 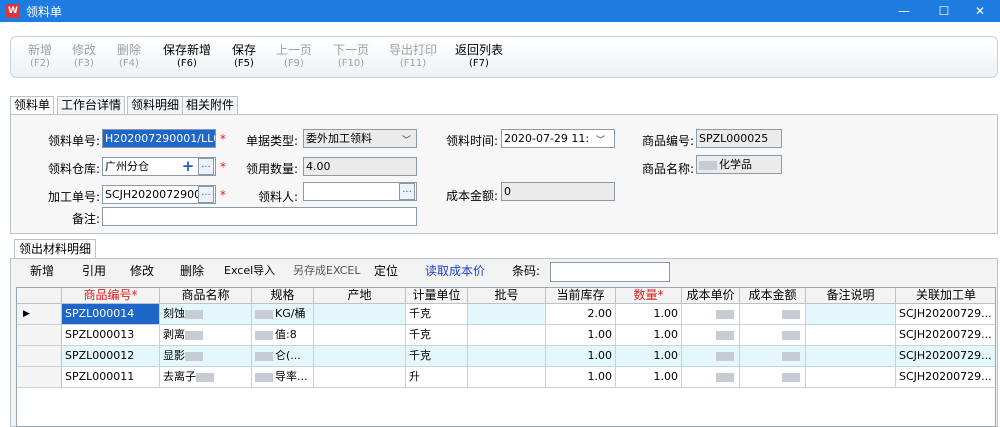 I want to click on col-header-batch: 批号, so click(x=507, y=296).